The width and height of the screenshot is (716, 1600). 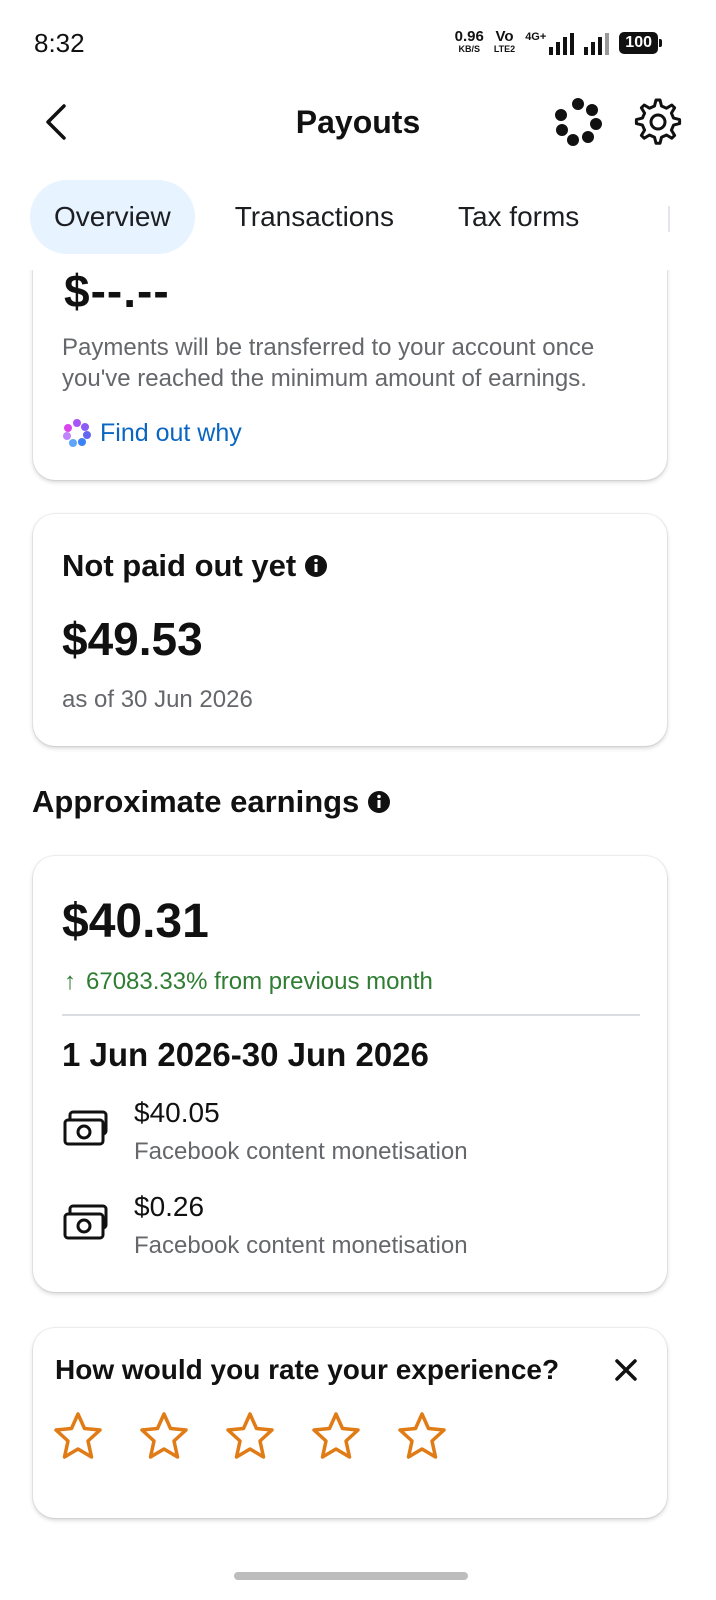 I want to click on rating-stars, so click(x=250, y=1436).